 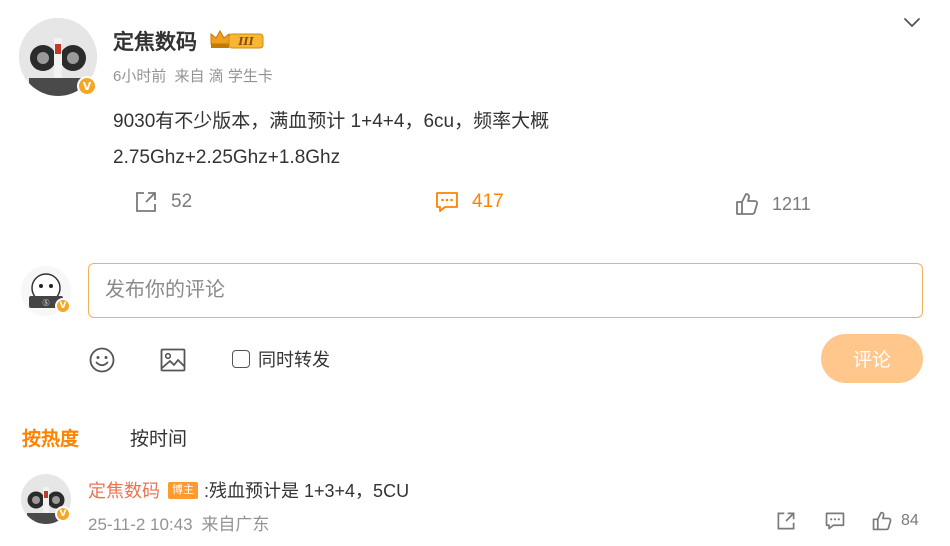 I want to click on emoji-icon, so click(x=102, y=362).